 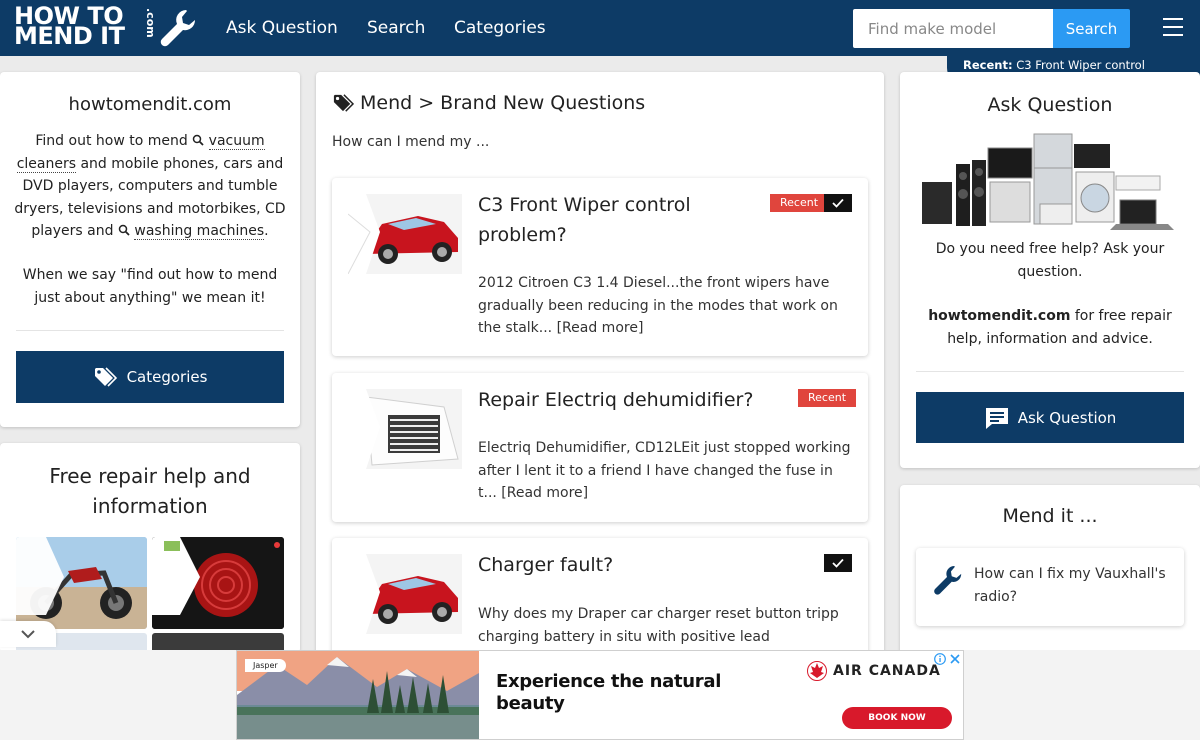 I want to click on ad-book-now-button: BOOK NOW, so click(x=897, y=718).